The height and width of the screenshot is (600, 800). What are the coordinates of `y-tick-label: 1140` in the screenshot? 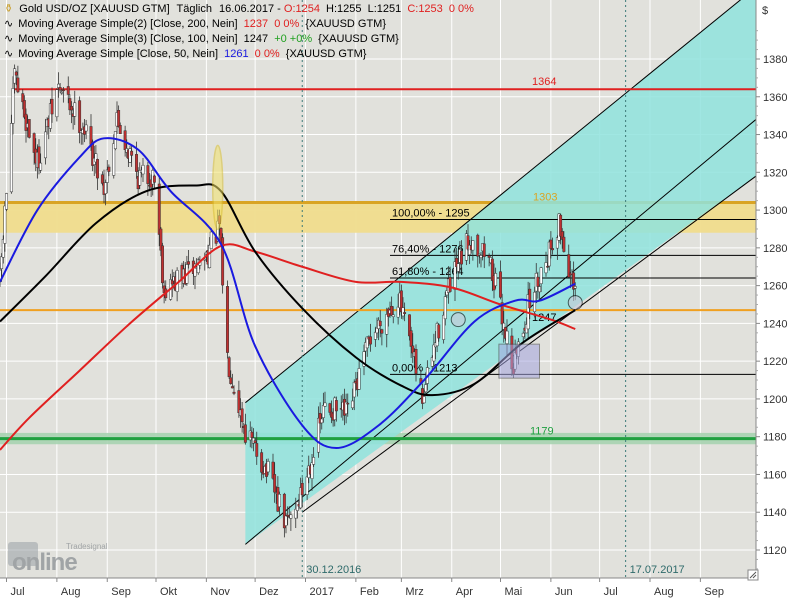 It's located at (775, 513).